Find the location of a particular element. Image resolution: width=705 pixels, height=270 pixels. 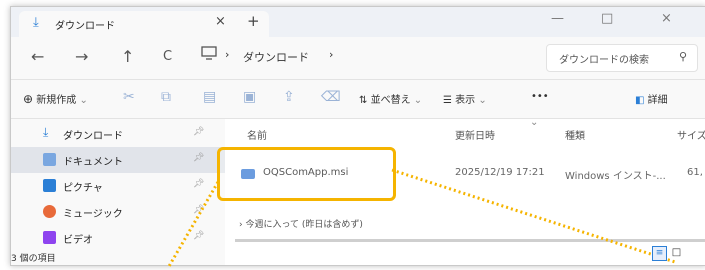

rename-icon: ▣ is located at coordinates (249, 97).